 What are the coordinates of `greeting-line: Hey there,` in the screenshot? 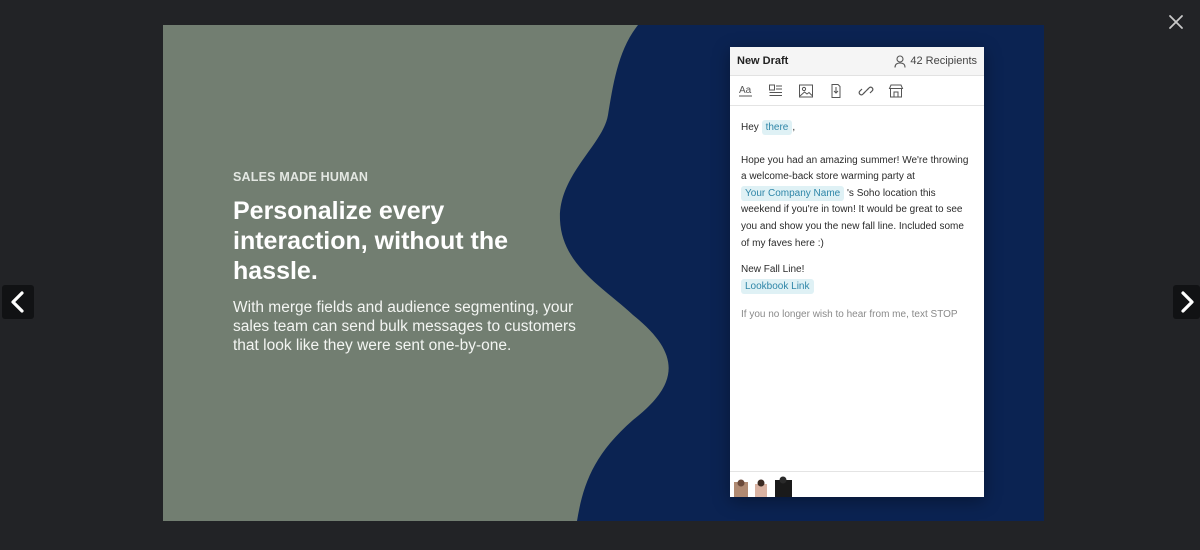 It's located at (857, 128).